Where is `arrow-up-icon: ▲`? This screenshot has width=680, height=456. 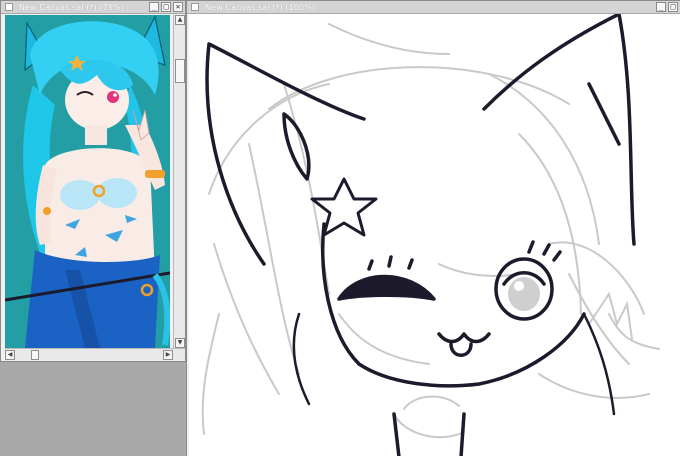 arrow-up-icon: ▲ is located at coordinates (180, 19).